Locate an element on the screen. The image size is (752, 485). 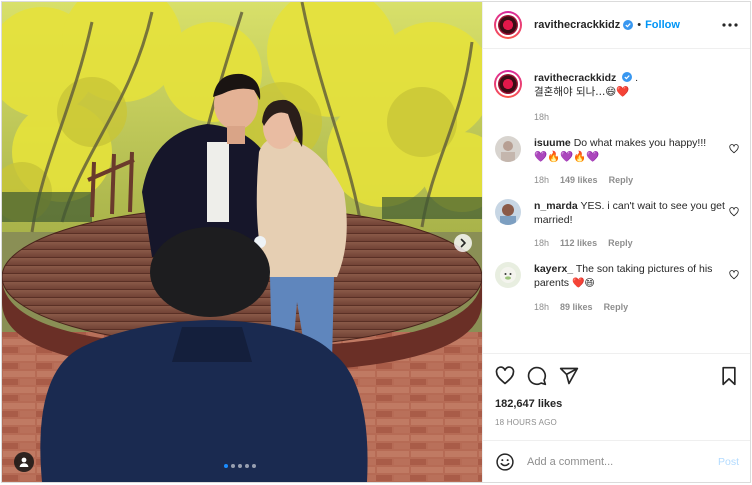
caption-time: 18h is located at coordinates (542, 117).